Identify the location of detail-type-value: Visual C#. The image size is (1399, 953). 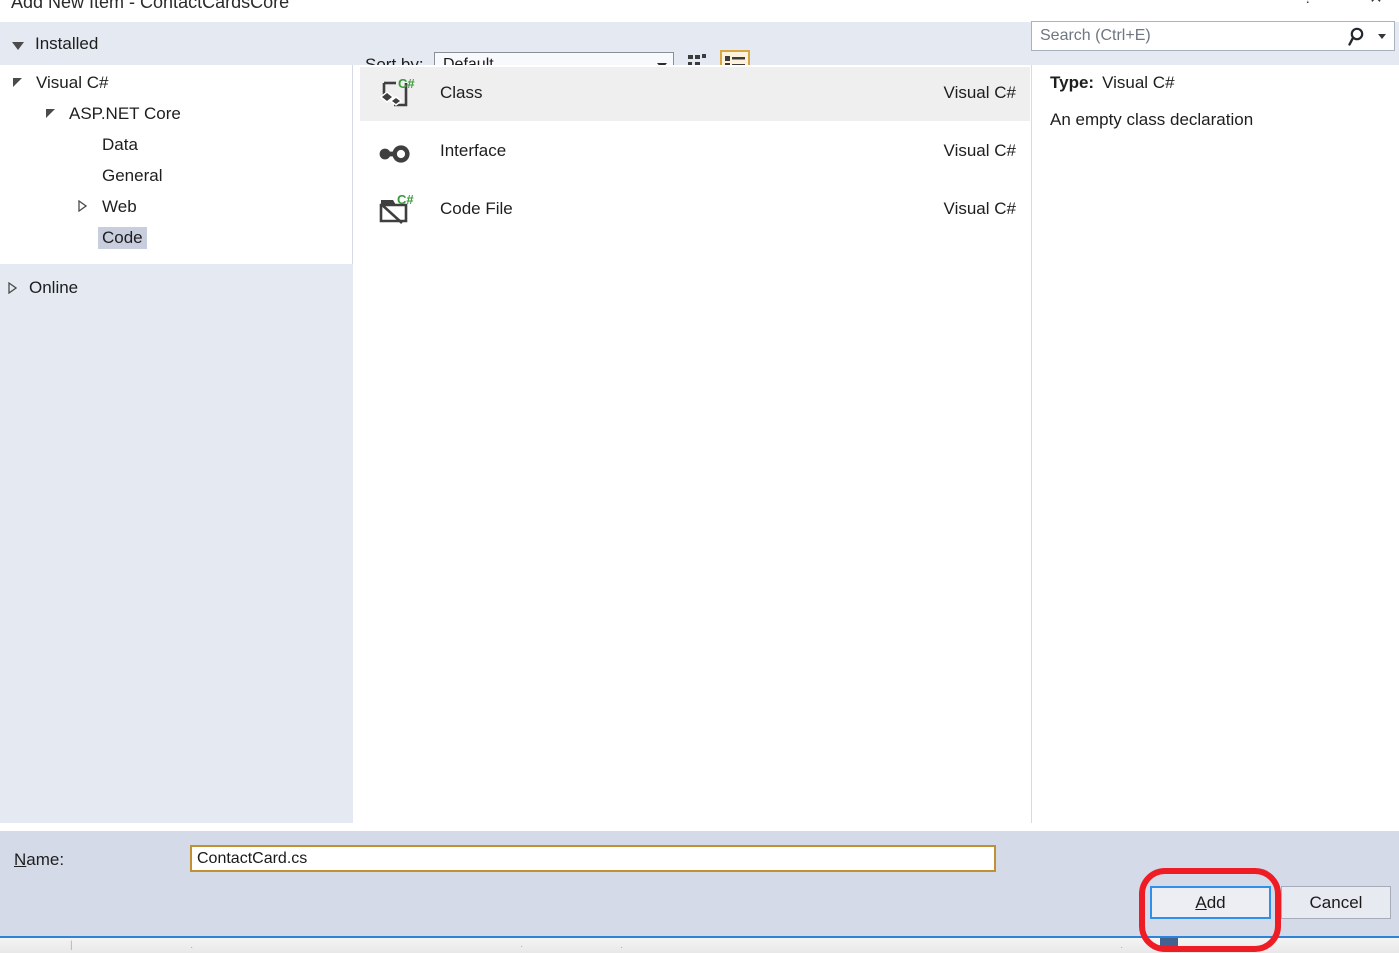
(1138, 82).